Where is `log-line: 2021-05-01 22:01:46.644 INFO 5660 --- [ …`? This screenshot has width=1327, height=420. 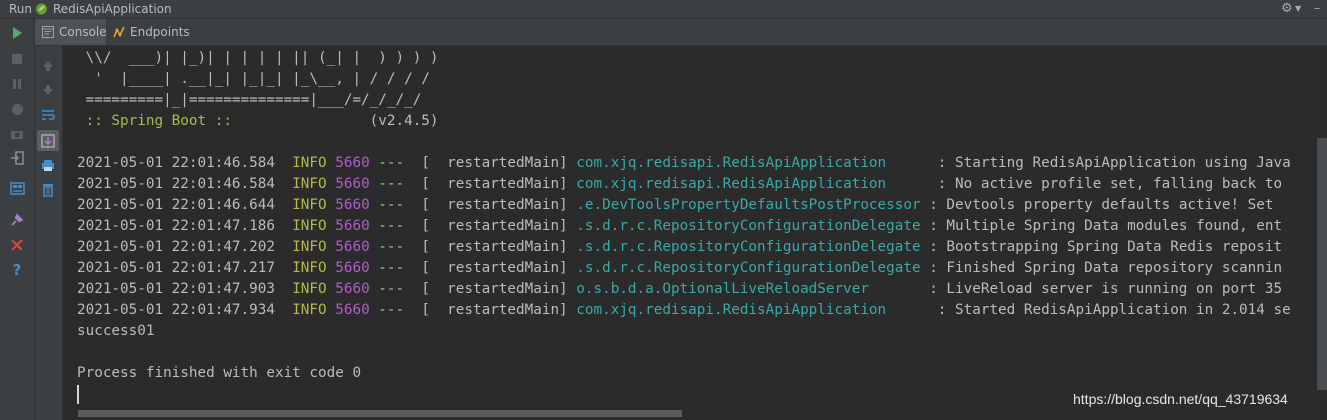 log-line: 2021-05-01 22:01:46.644 INFO 5660 --- [ … is located at coordinates (675, 205).